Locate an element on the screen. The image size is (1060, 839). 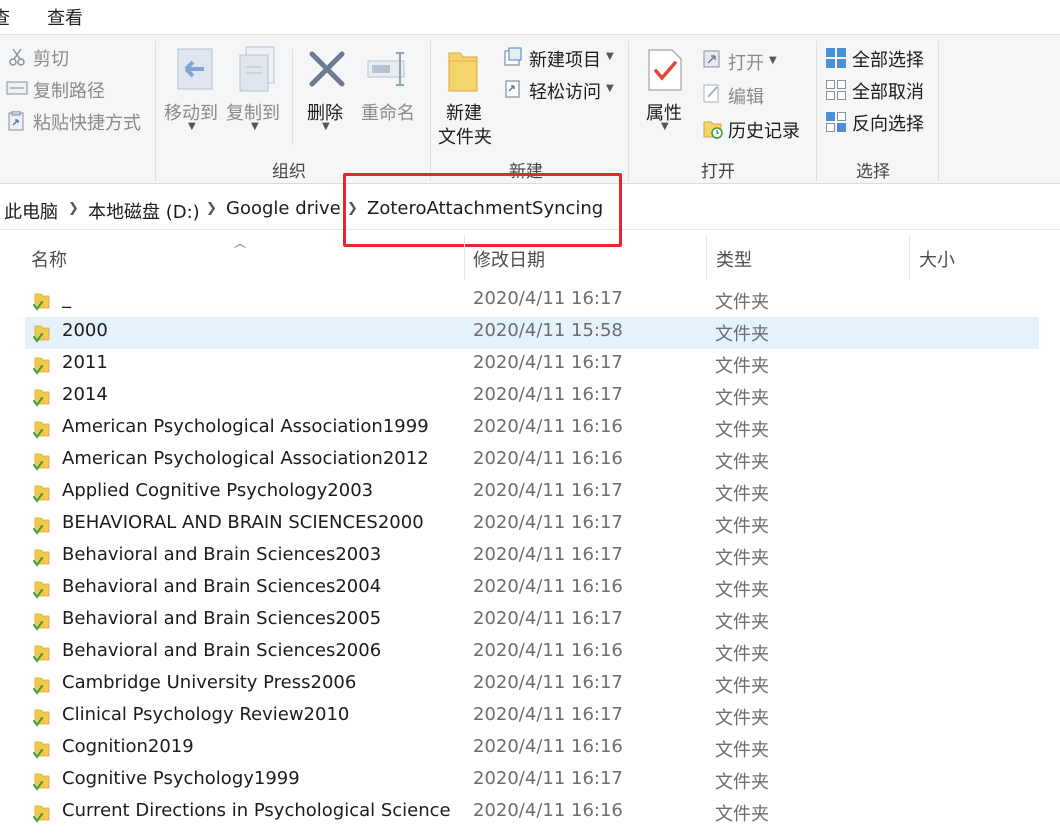
edit-button: 编辑 is located at coordinates (746, 96).